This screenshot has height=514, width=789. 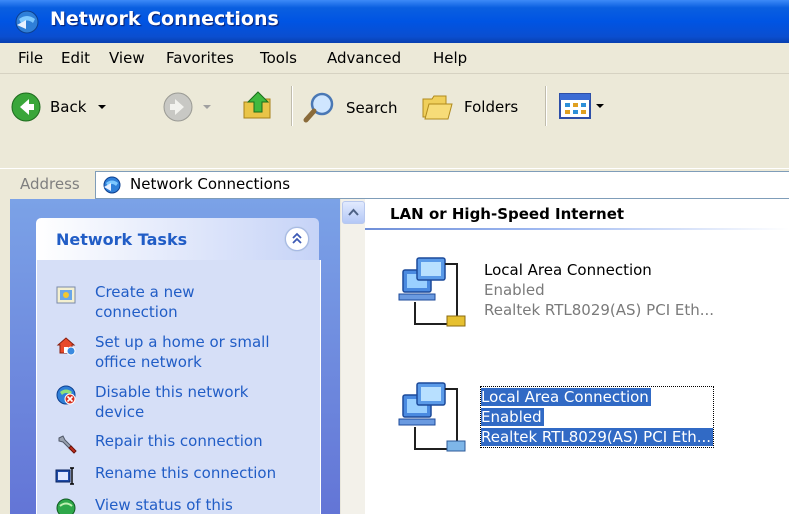 What do you see at coordinates (352, 356) in the screenshot?
I see `task-pane-scrollbar` at bounding box center [352, 356].